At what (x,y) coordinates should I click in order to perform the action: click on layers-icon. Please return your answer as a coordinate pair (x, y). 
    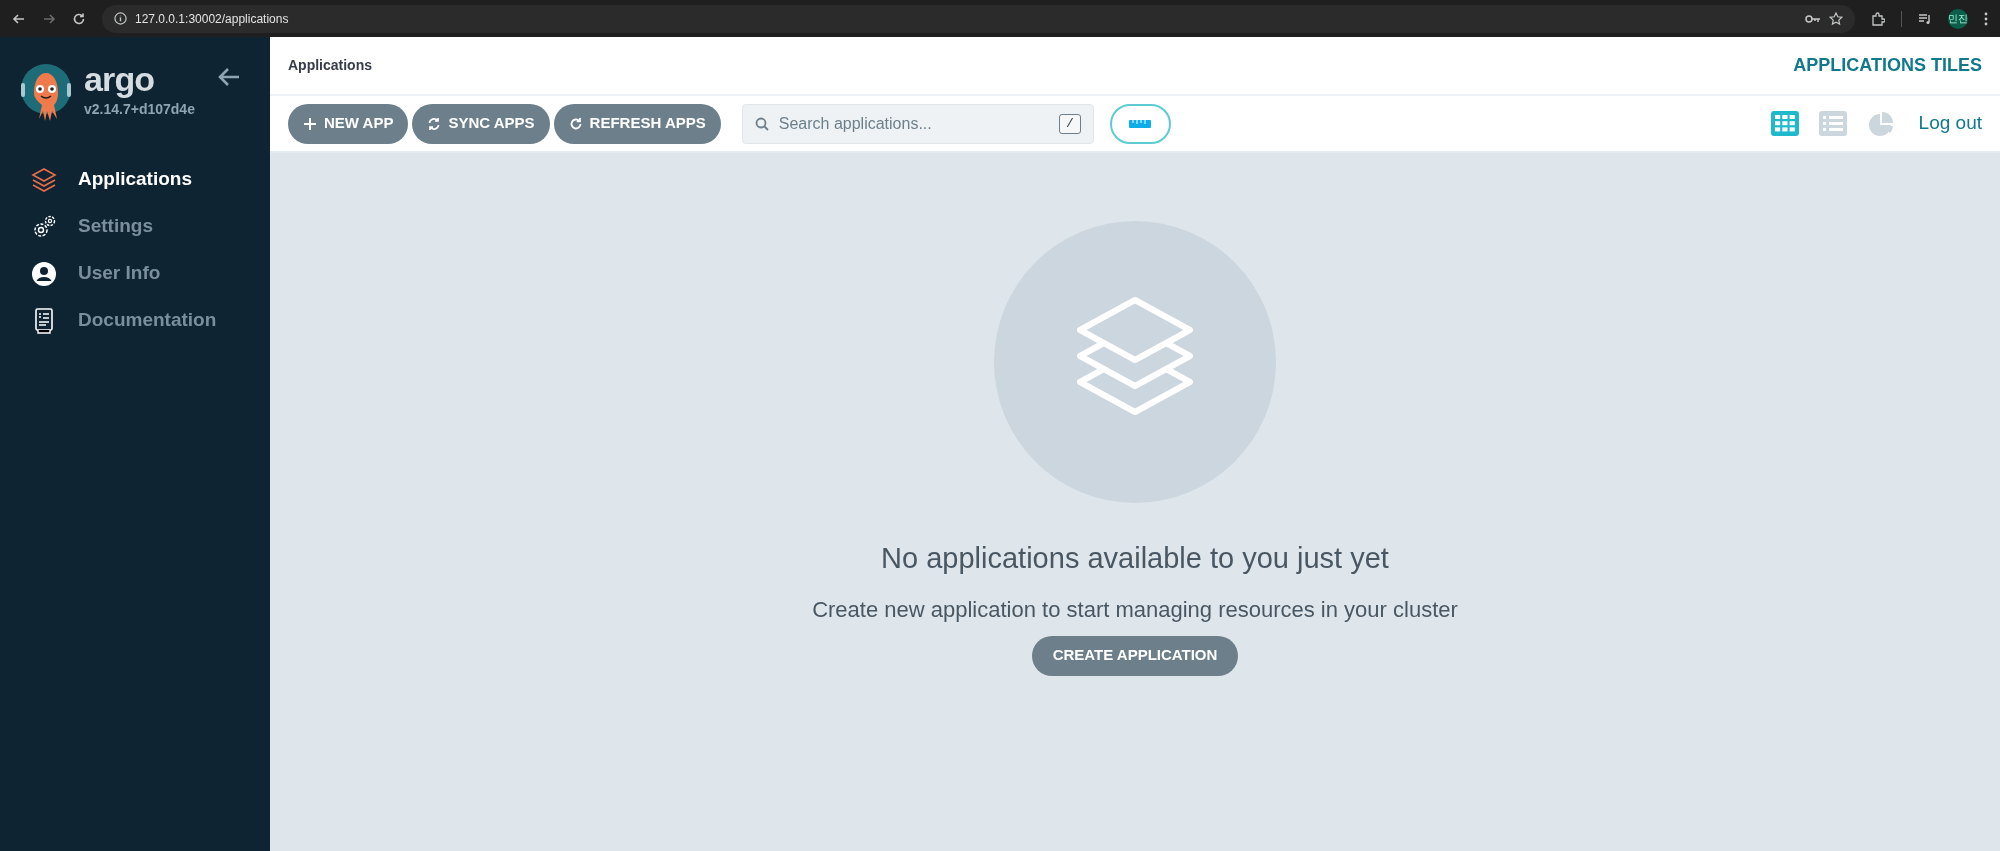
    Looking at the image, I should click on (44, 179).